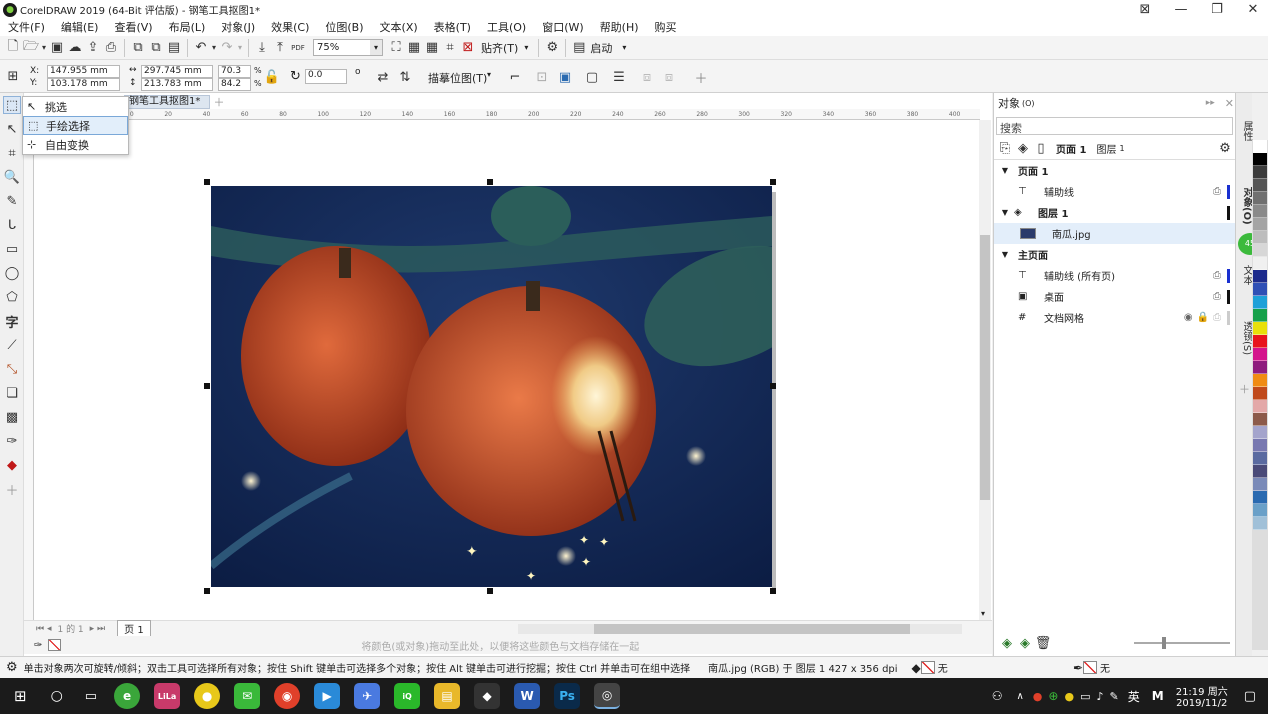 The image size is (1268, 714). What do you see at coordinates (1250, 696) in the screenshot?
I see `notification-icon: ▢` at bounding box center [1250, 696].